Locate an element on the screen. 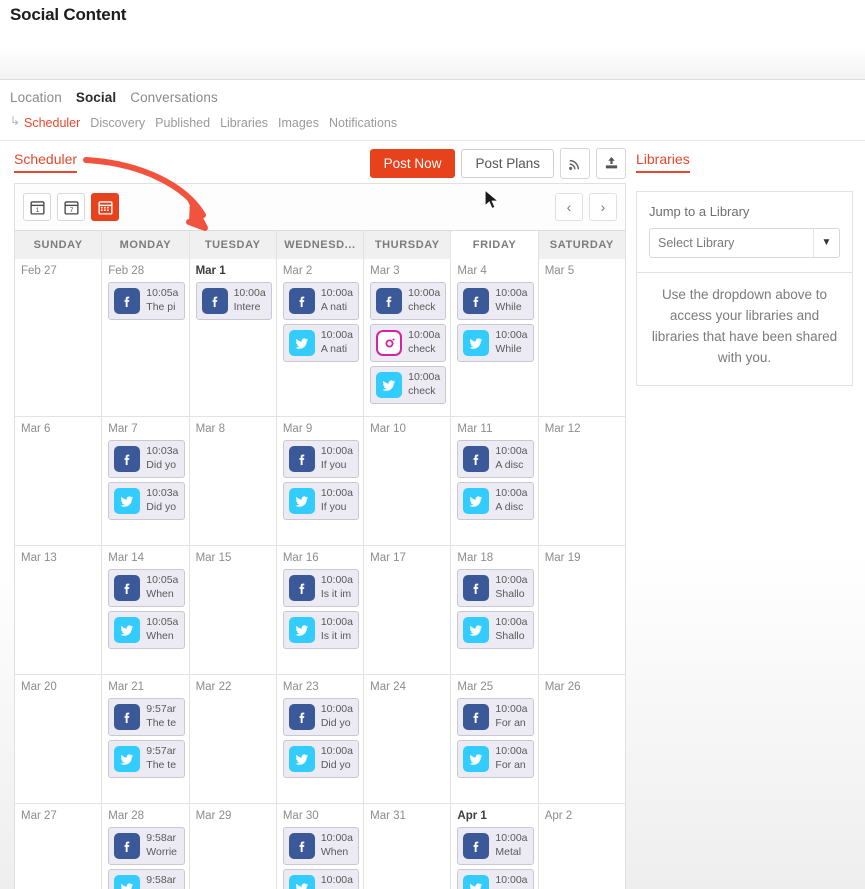  prev-month-button: ‹ is located at coordinates (569, 207).